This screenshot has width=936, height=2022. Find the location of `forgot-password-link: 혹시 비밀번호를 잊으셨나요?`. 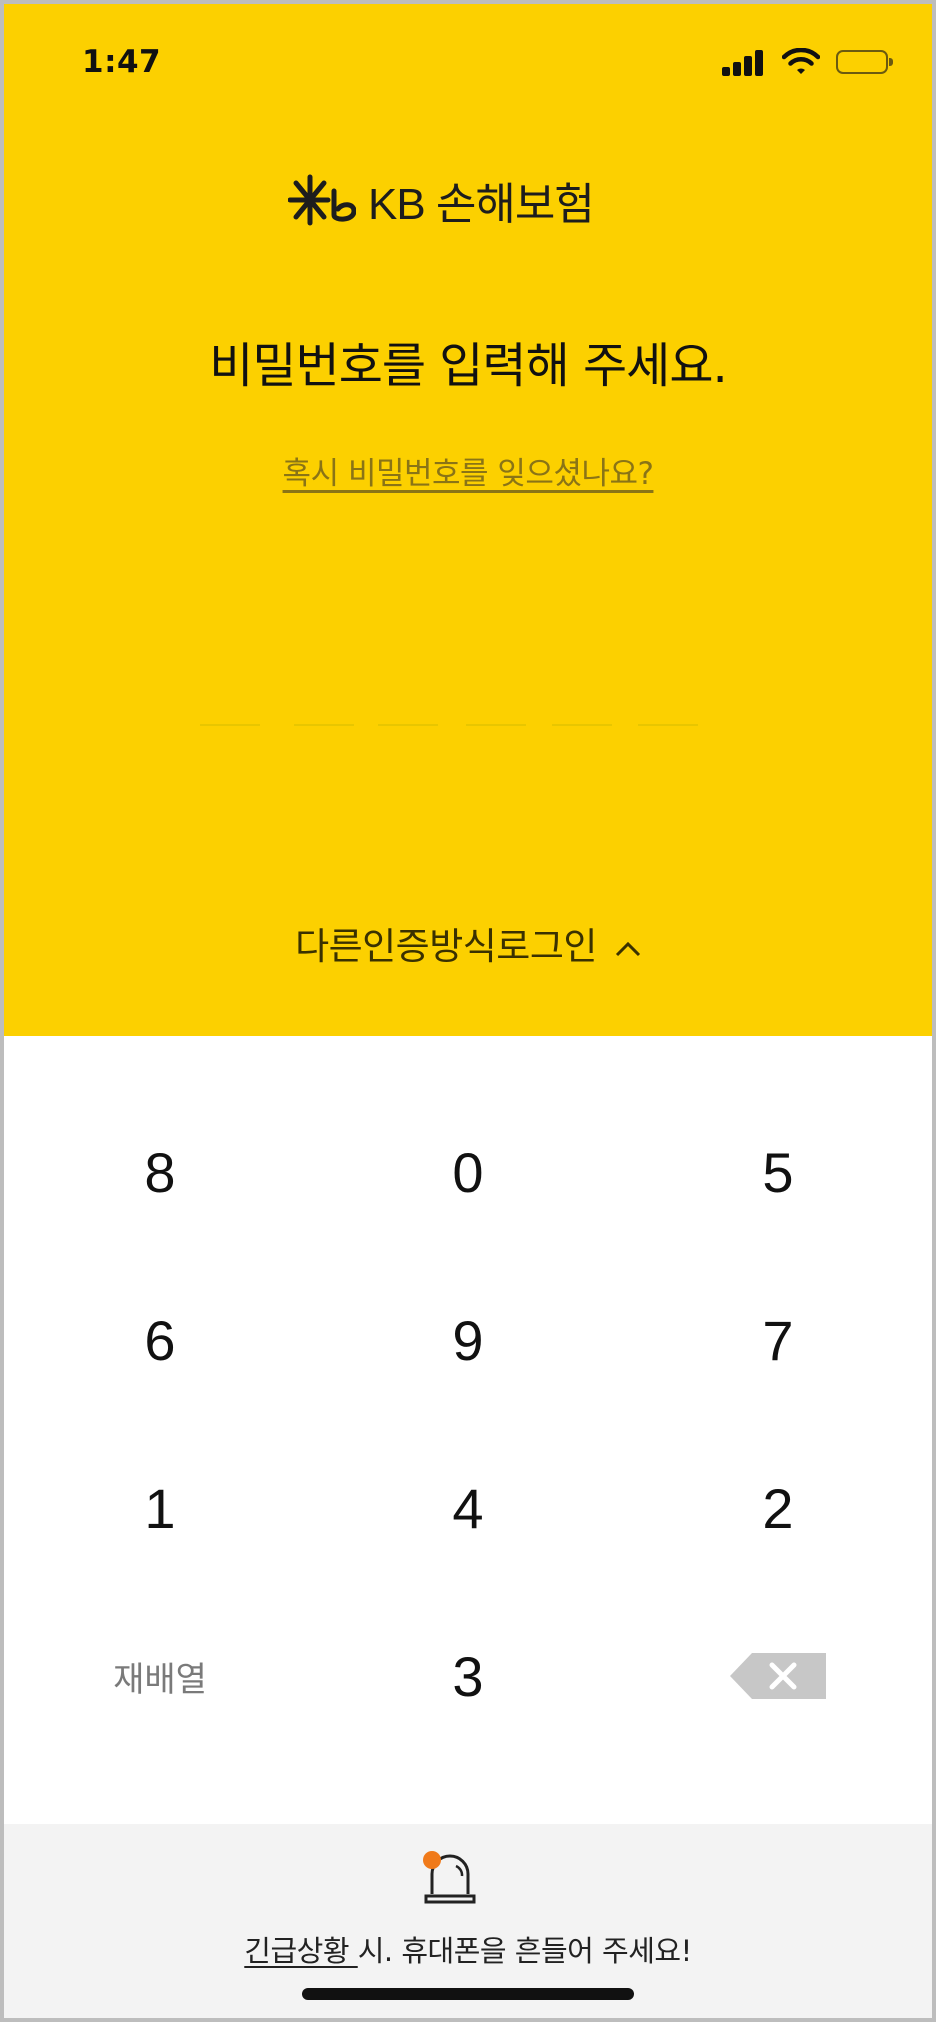

forgot-password-link: 혹시 비밀번호를 잊으셨나요? is located at coordinates (468, 470).